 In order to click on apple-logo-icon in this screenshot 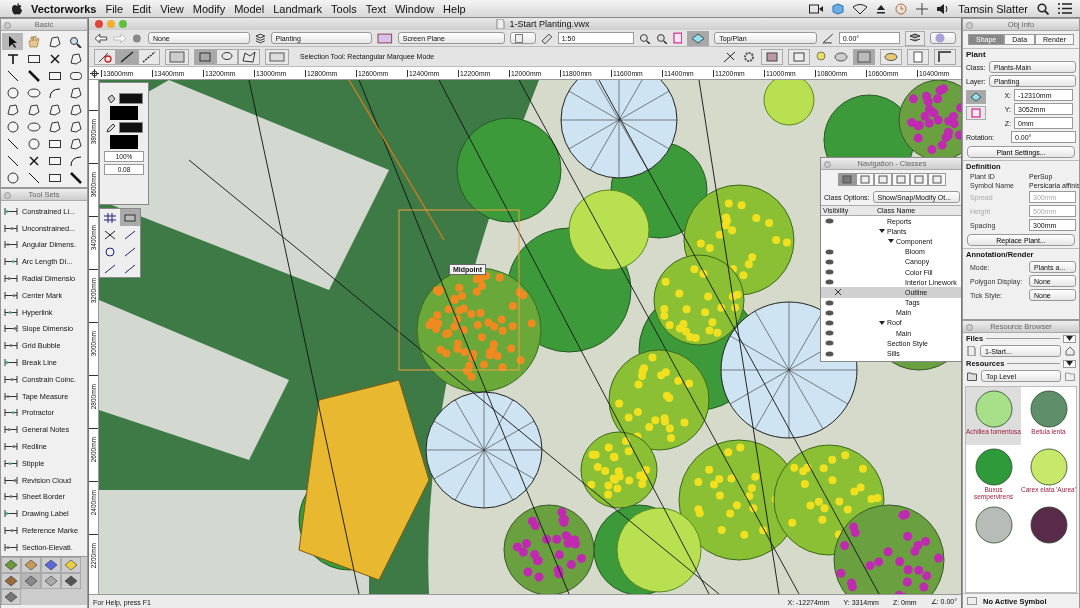, I will do `click(17, 8)`.